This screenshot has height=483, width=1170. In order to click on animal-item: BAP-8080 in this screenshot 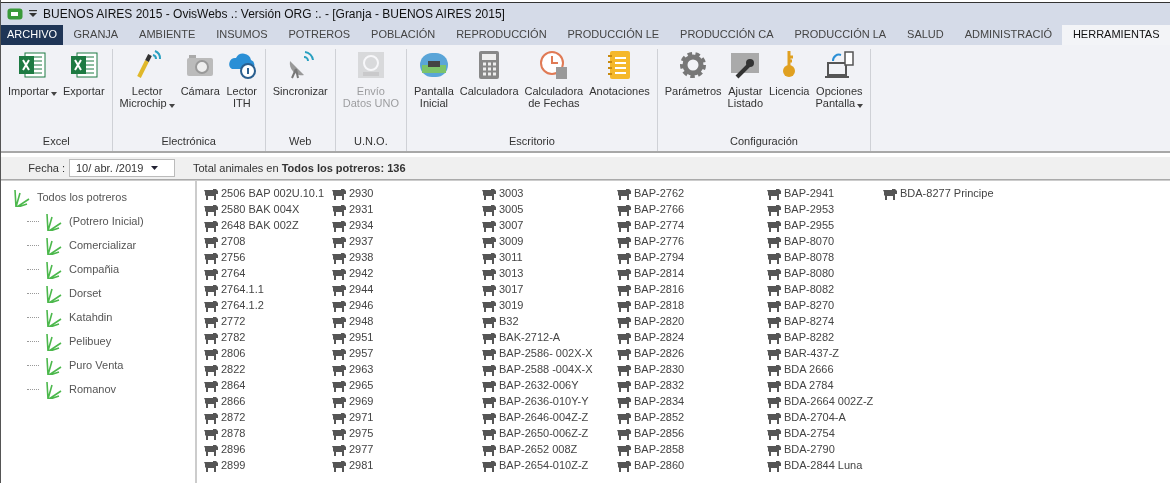, I will do `click(809, 273)`.